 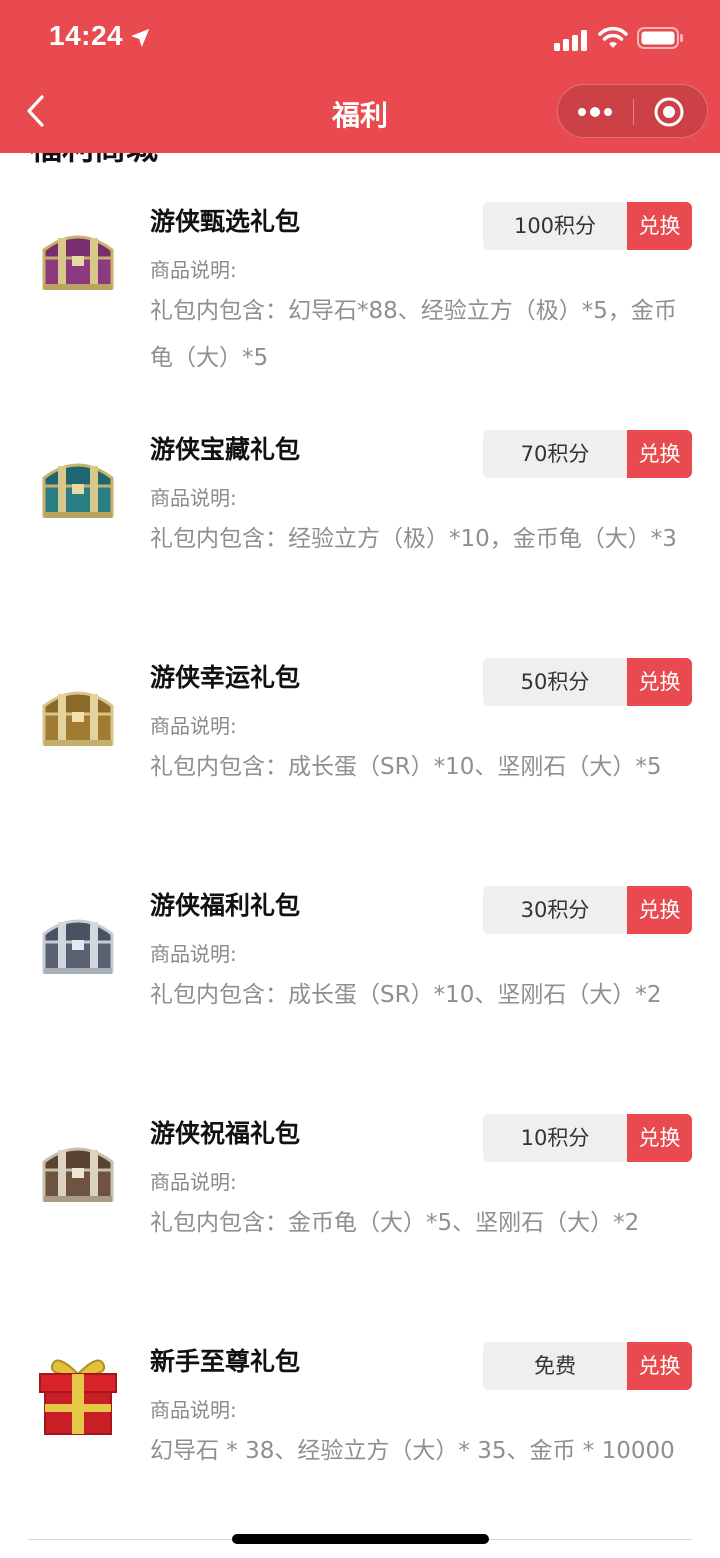 I want to click on location-arrow-icon, so click(x=140, y=38).